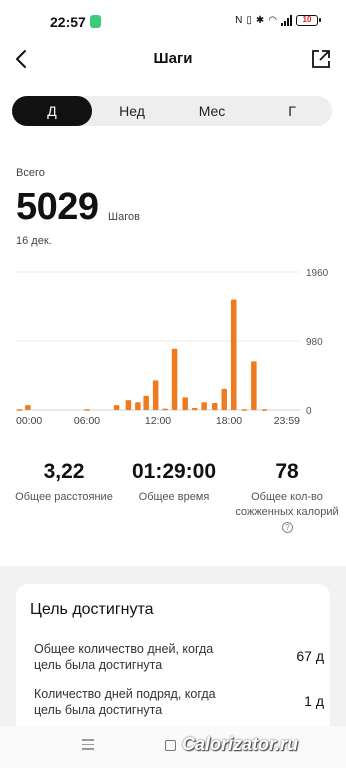 This screenshot has width=346, height=768. I want to click on header: Шаги, so click(173, 60).